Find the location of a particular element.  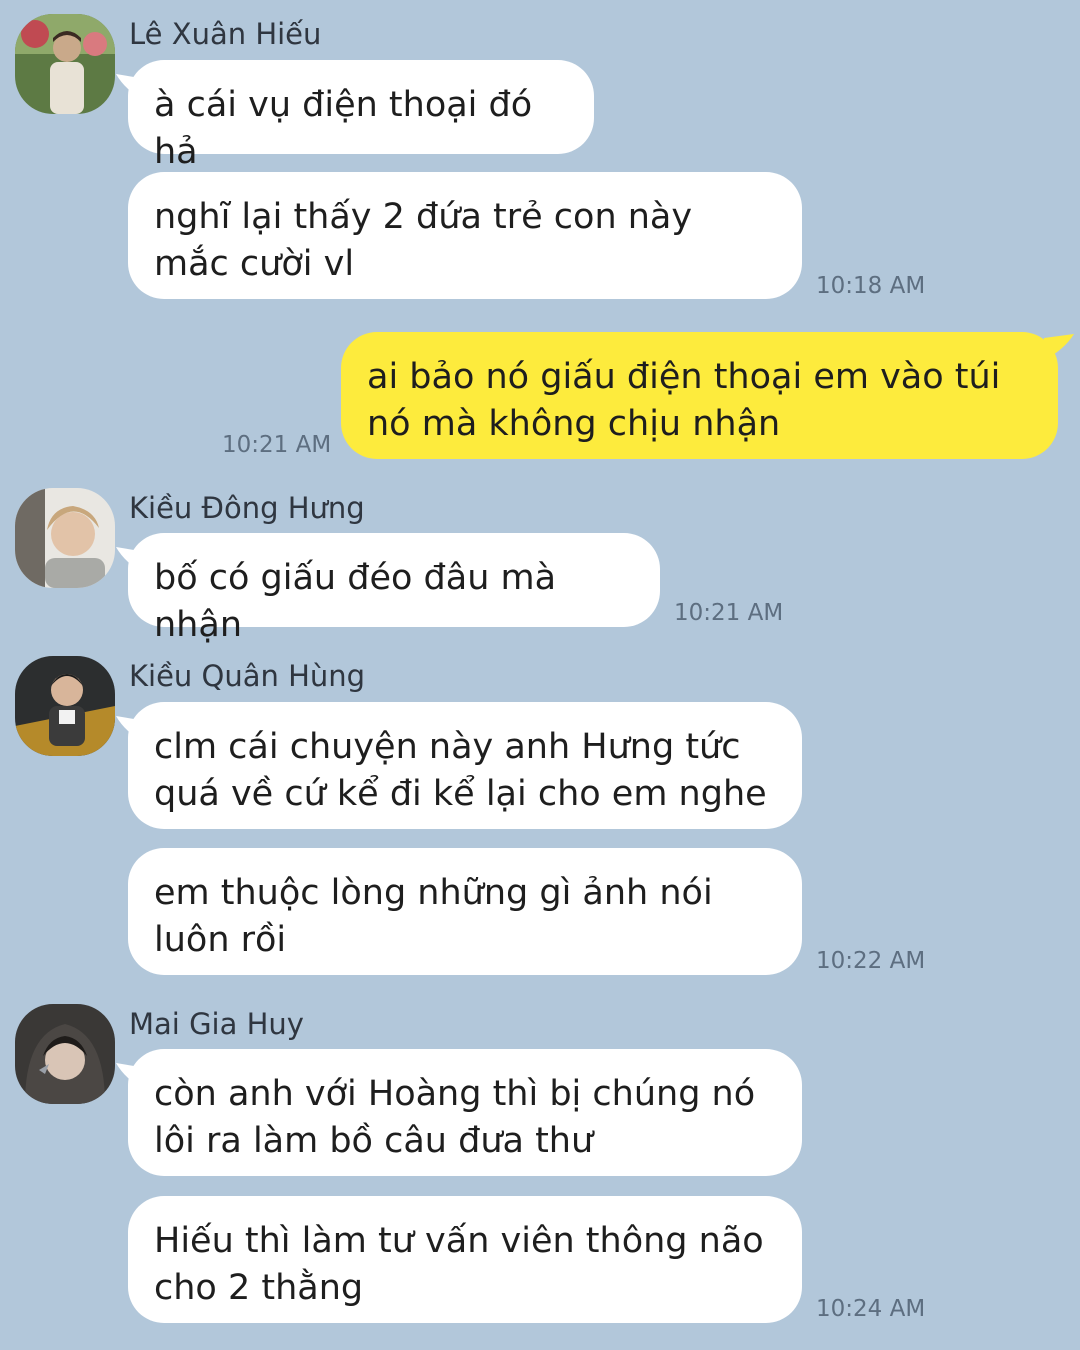

avatar-le-xuan-hieu is located at coordinates (65, 64).